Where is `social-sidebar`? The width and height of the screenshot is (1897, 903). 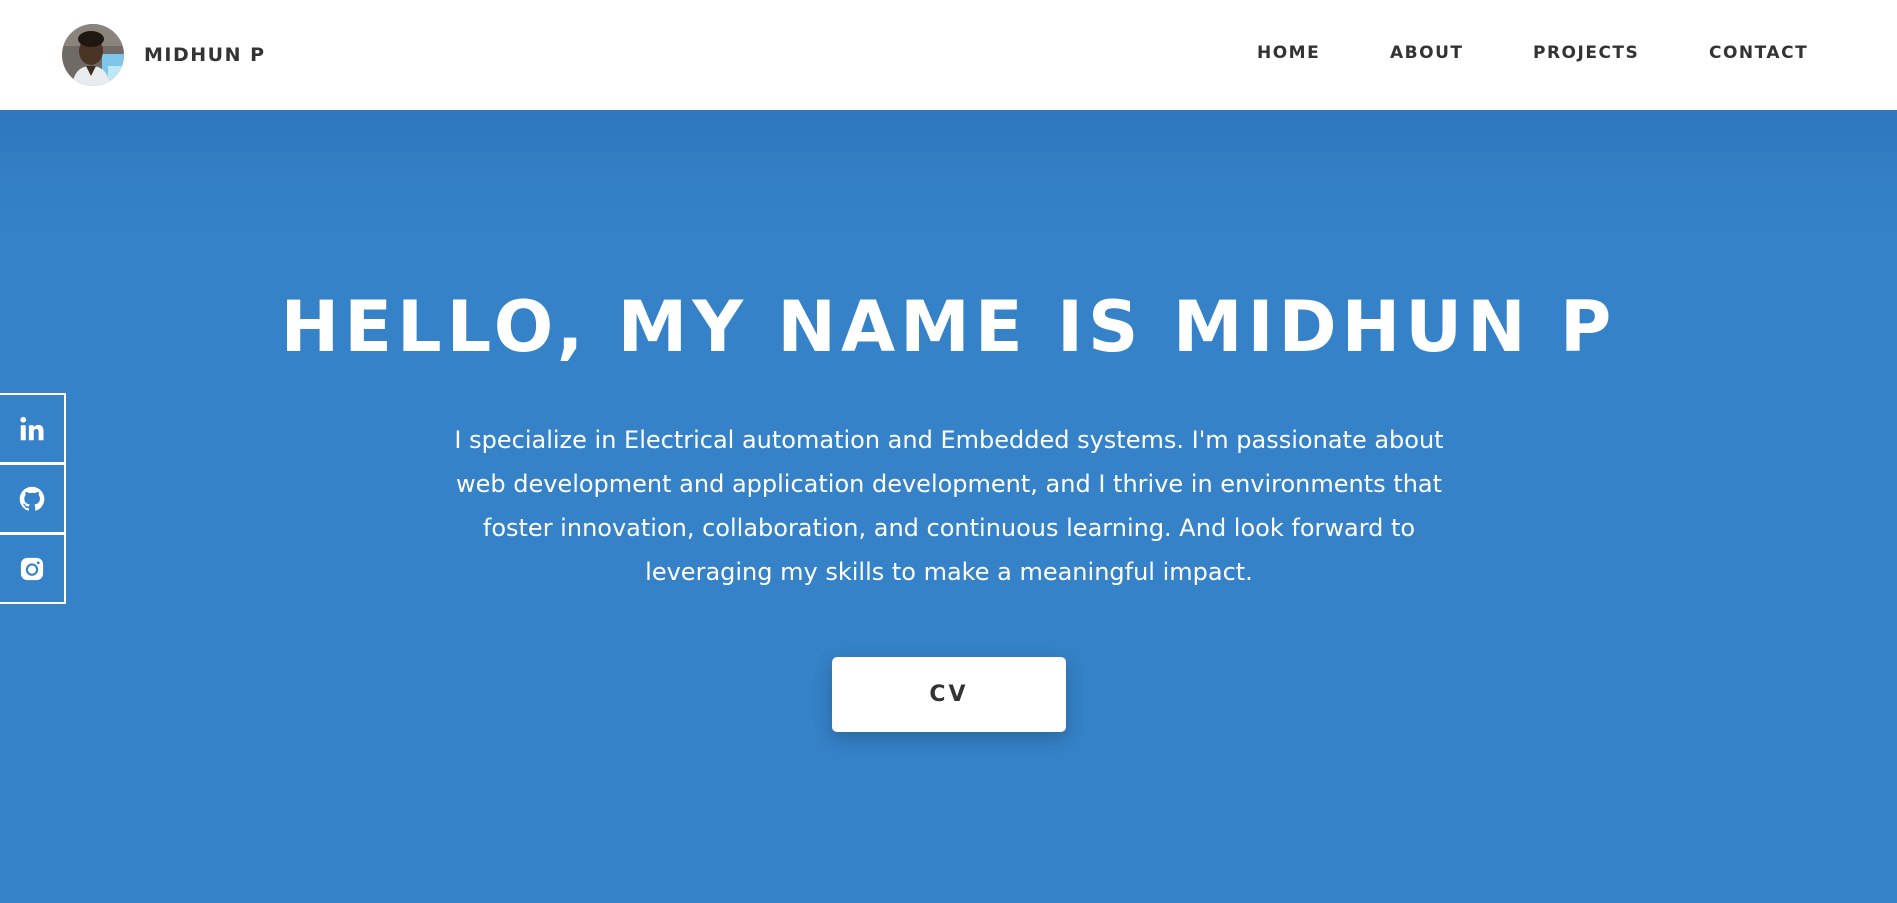 social-sidebar is located at coordinates (33, 498).